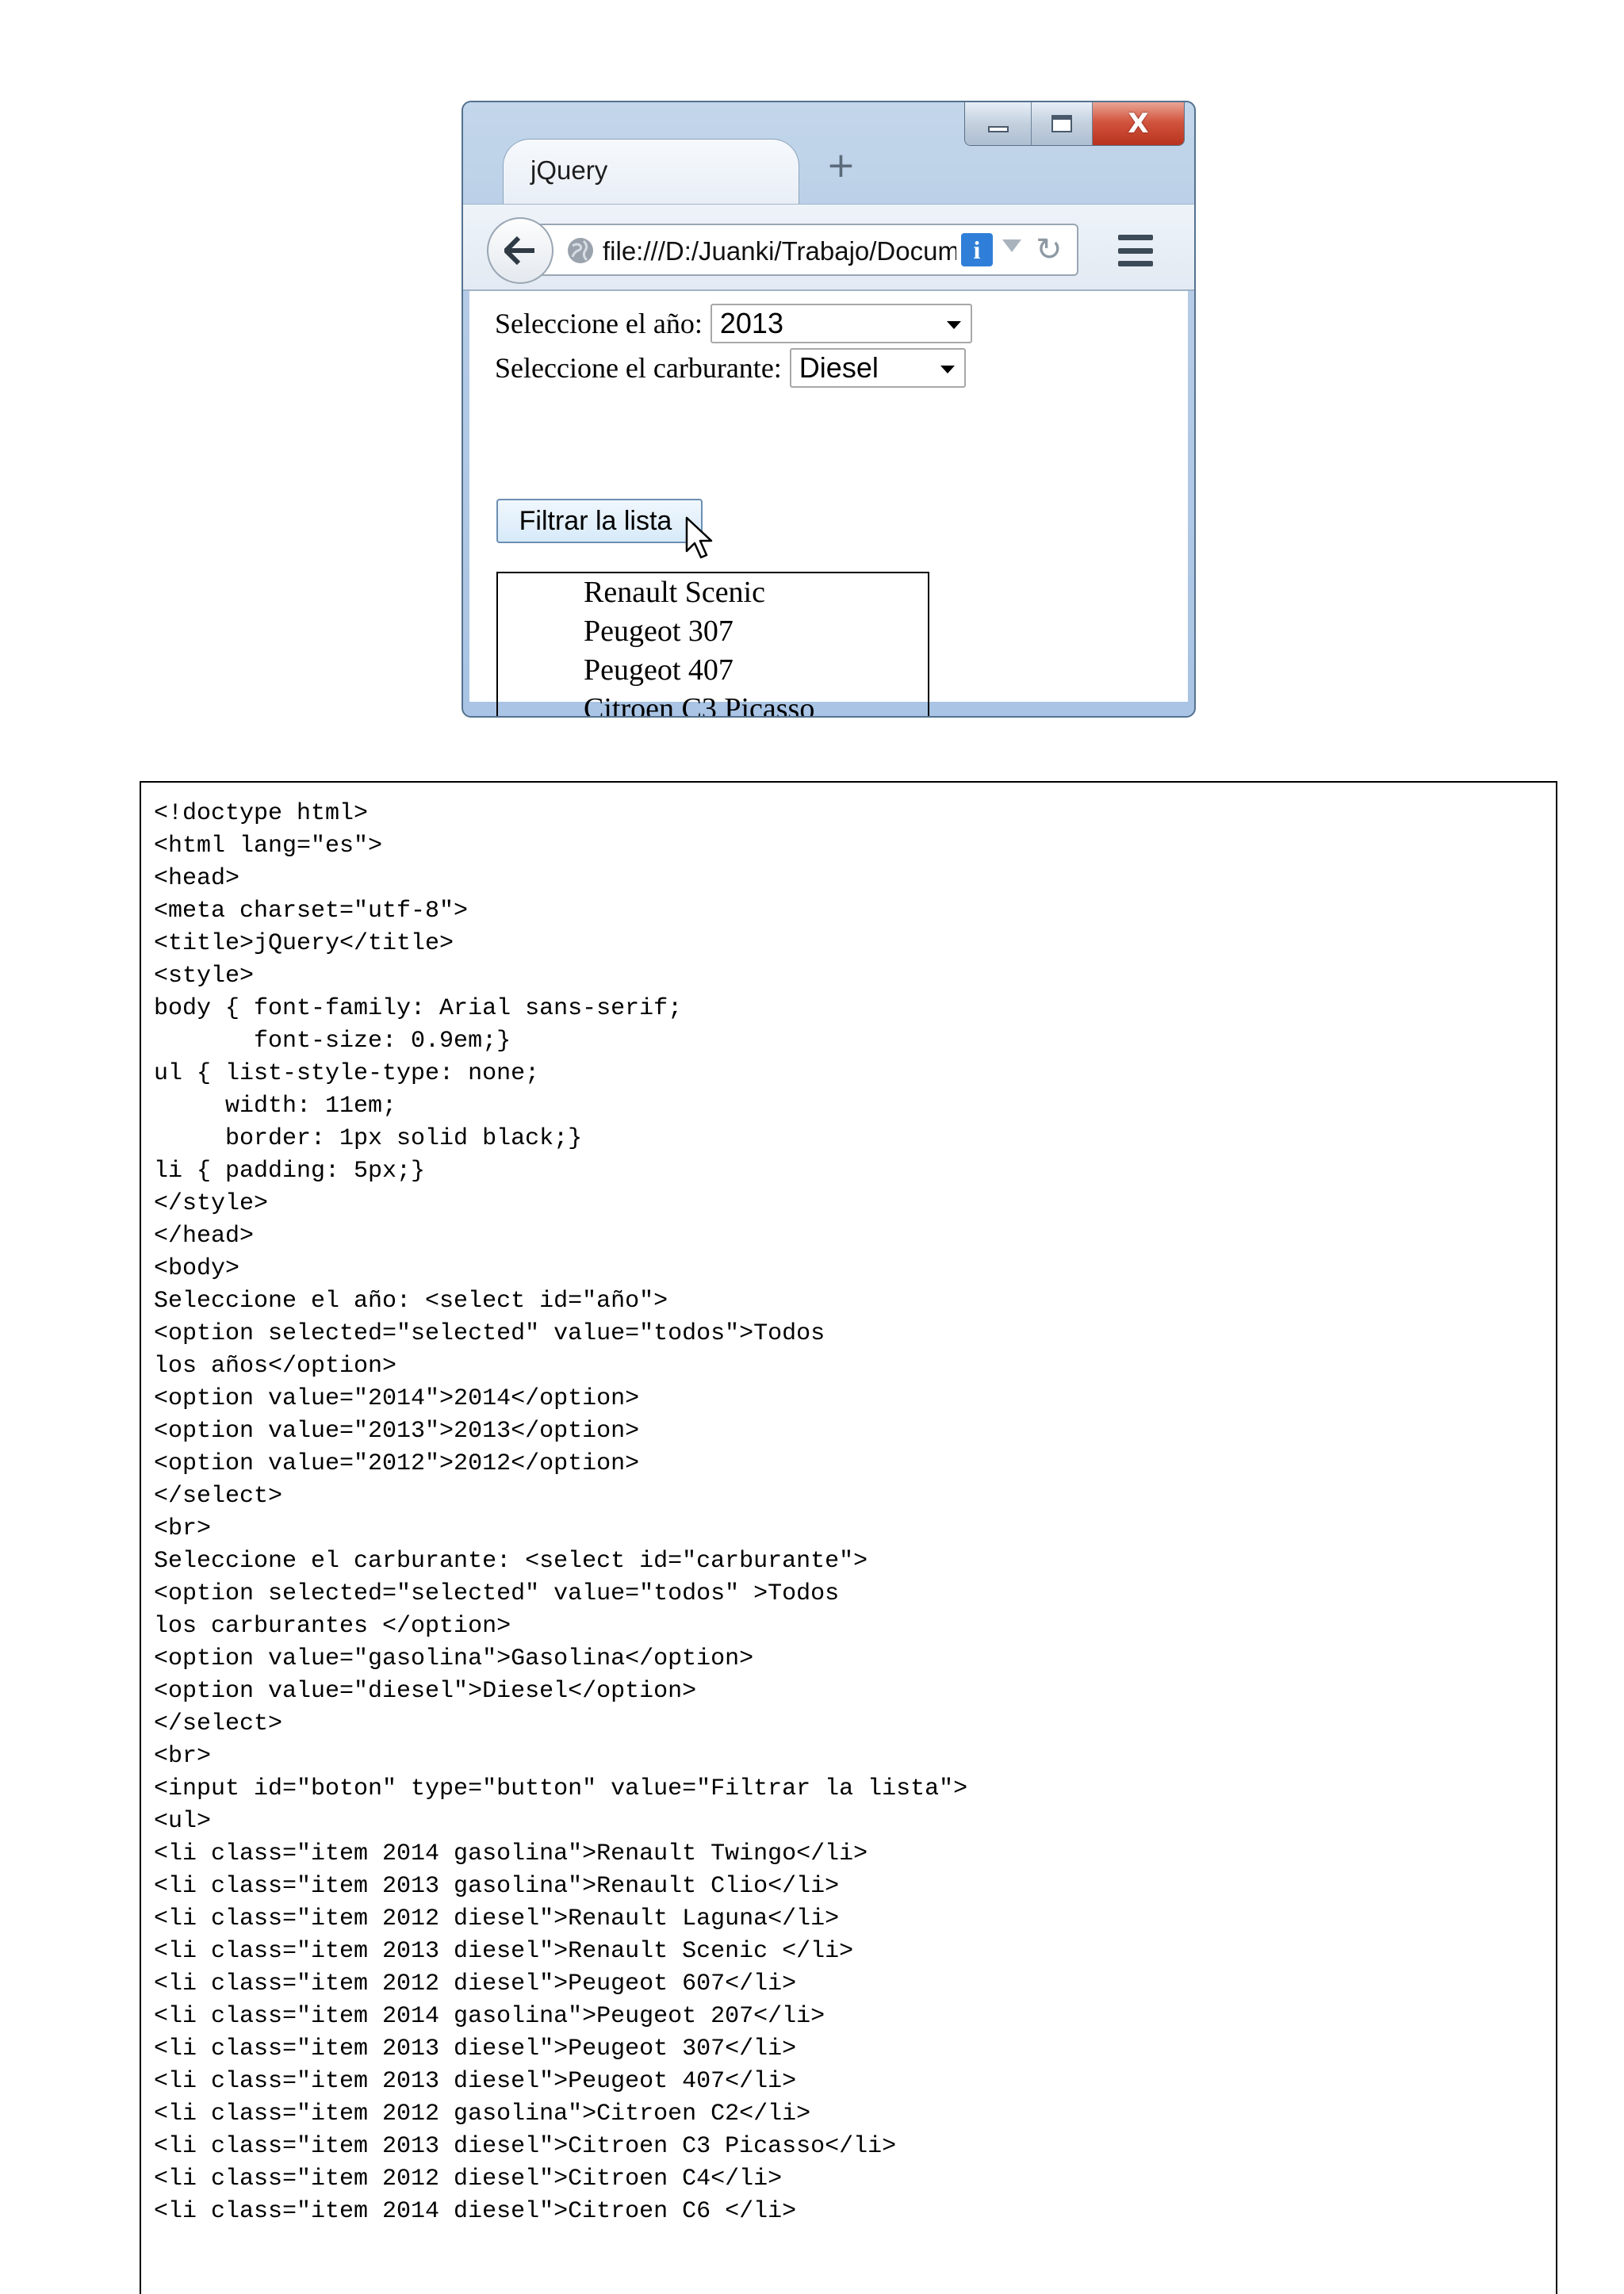 The height and width of the screenshot is (2294, 1624). Describe the element at coordinates (998, 129) in the screenshot. I see `minimize-icon` at that location.